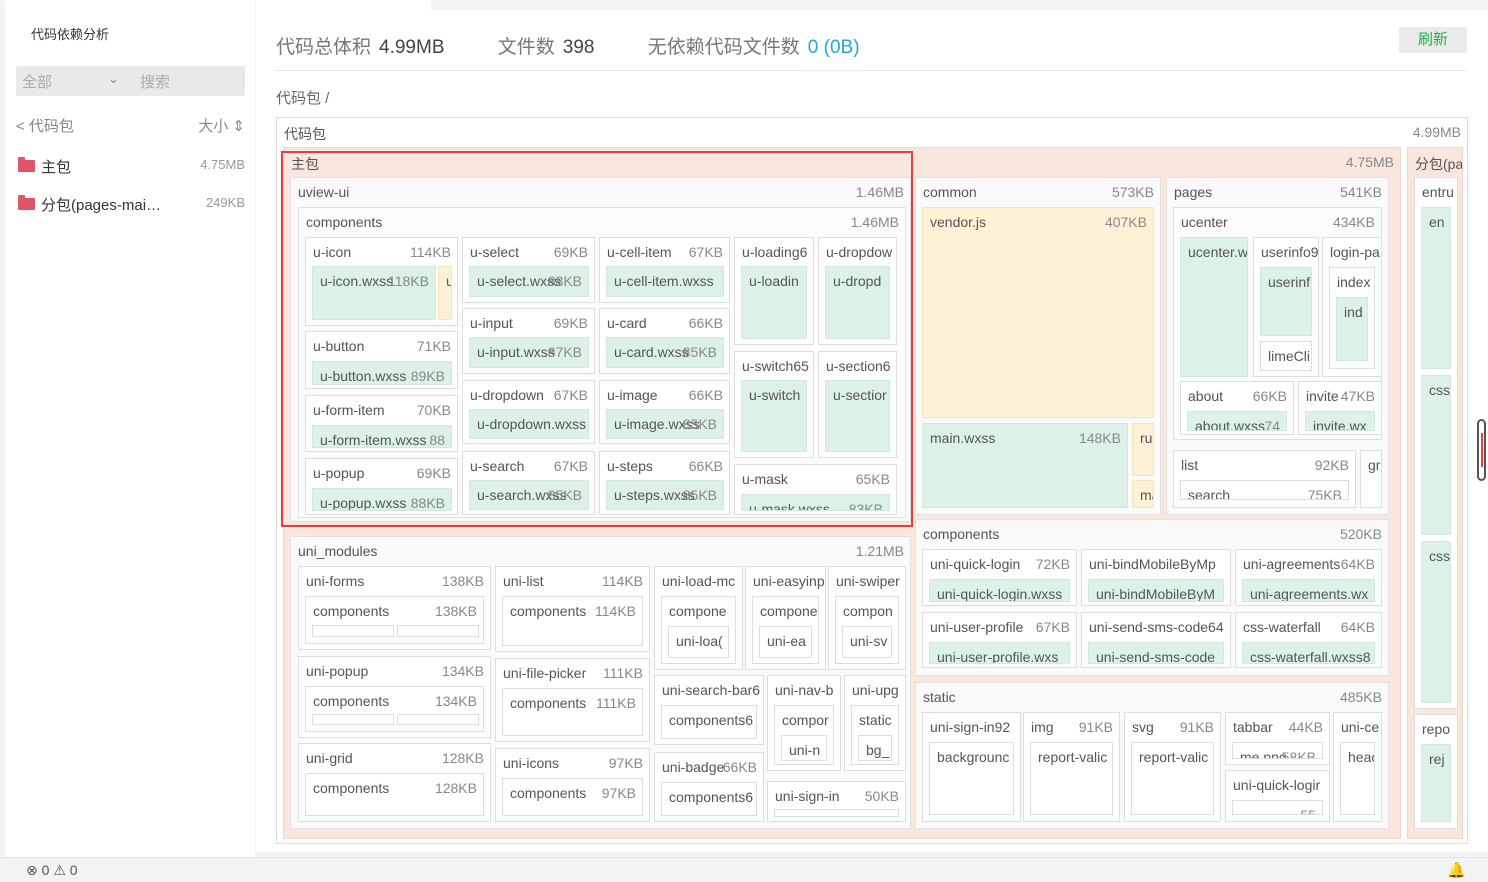  Describe the element at coordinates (1286, 301) in the screenshot. I see `treemap-node-uinfow: userinf` at that location.